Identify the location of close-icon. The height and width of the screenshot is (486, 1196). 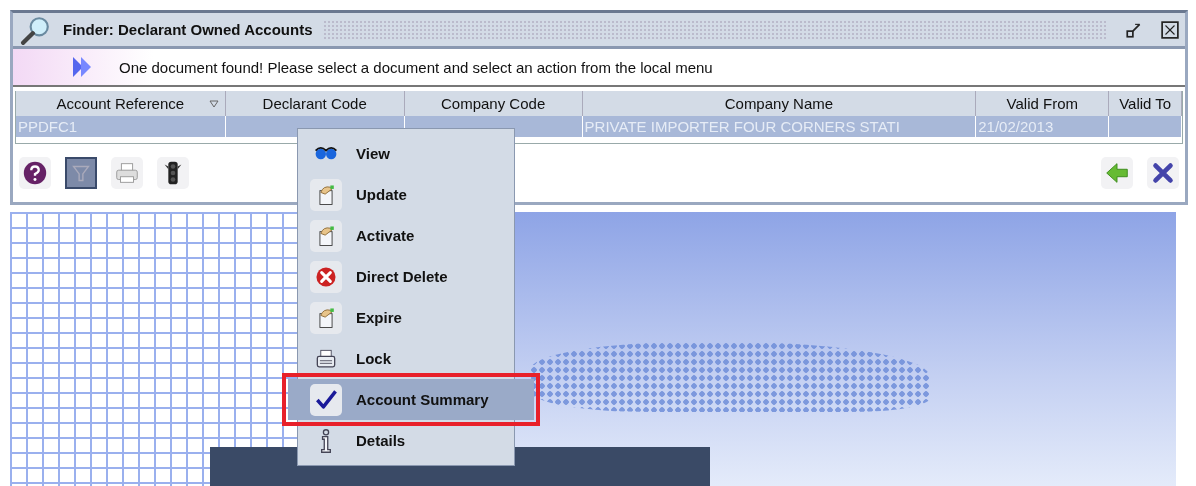
(1170, 29).